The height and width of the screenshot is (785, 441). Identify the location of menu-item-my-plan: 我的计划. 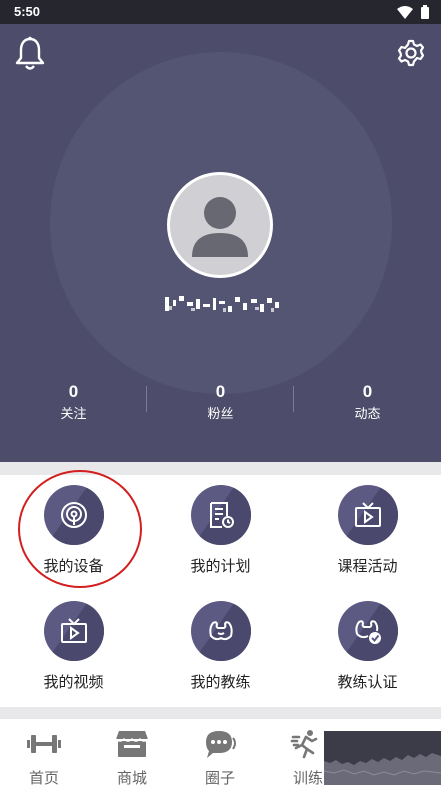
(220, 533).